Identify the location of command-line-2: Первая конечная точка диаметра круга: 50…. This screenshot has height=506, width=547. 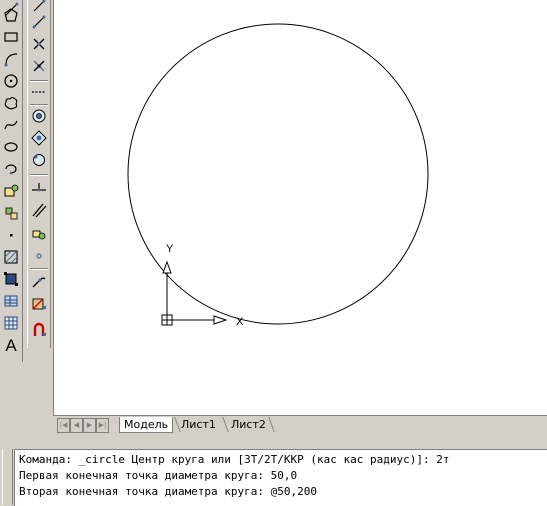
(158, 475).